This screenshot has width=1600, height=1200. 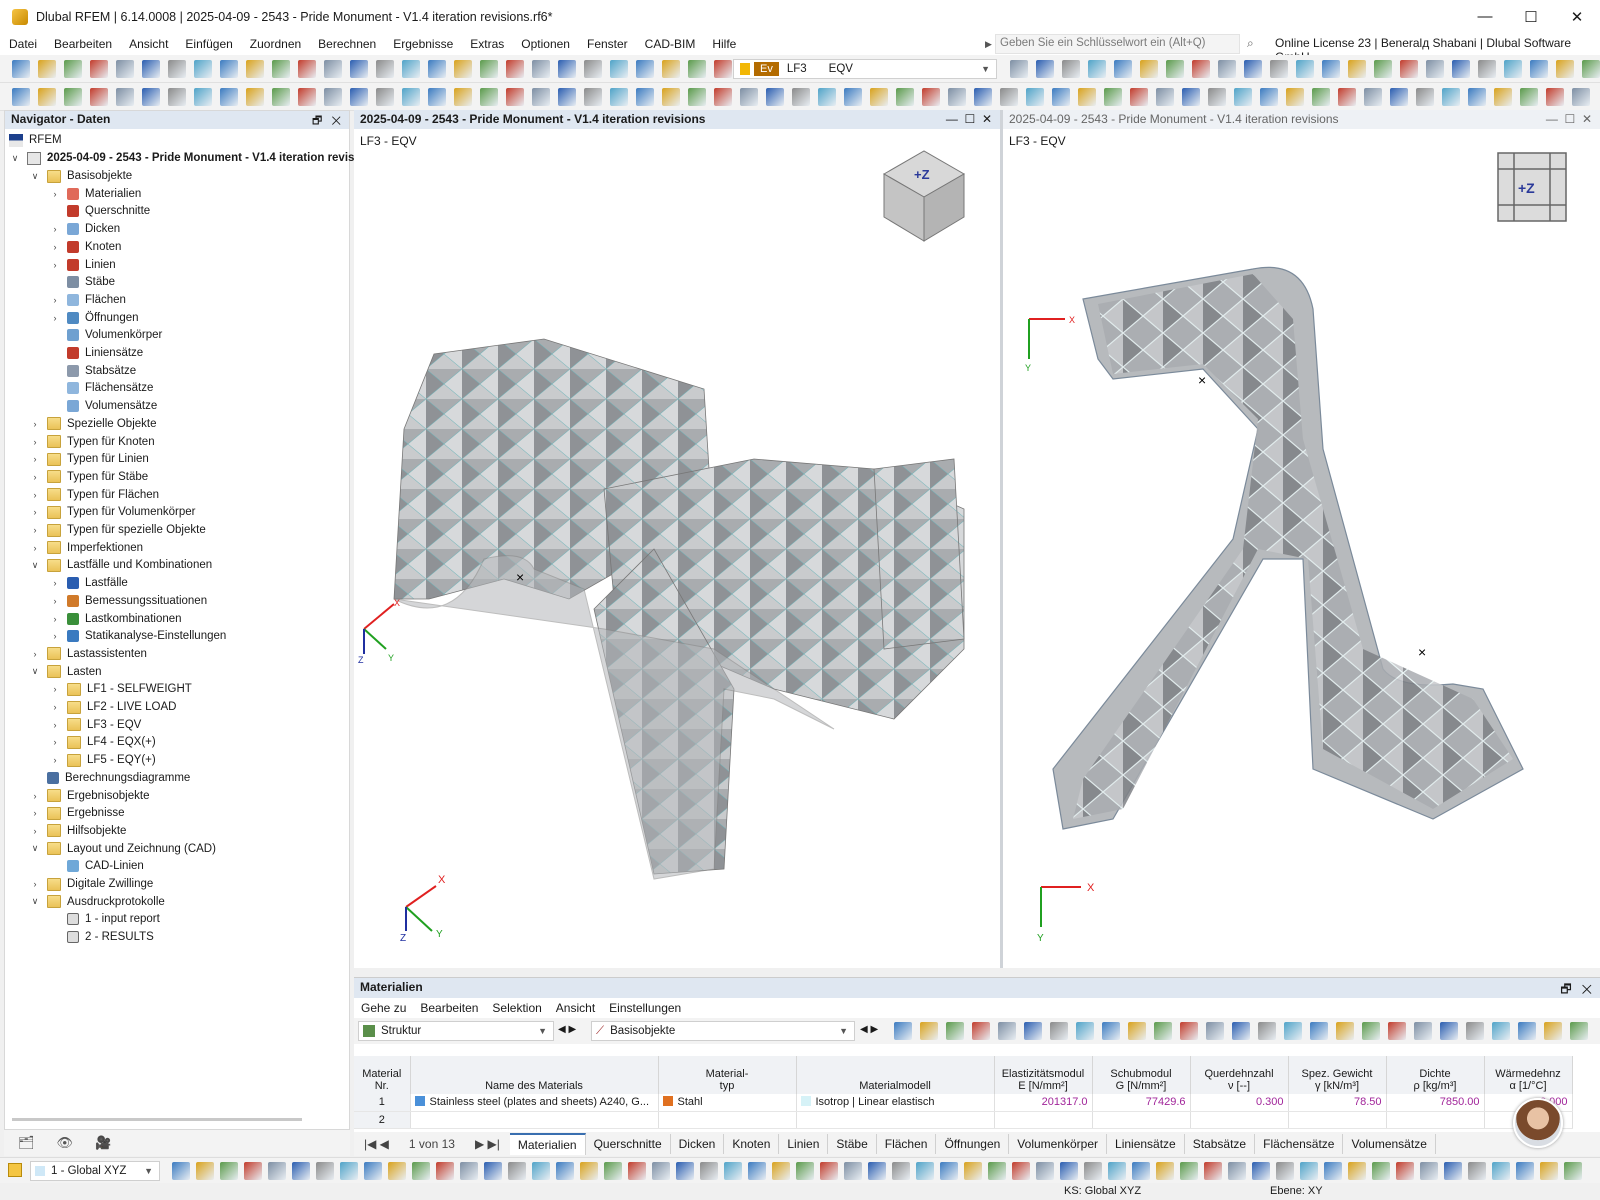 I want to click on tree-item: › Bemessungssituationen, so click(x=128, y=601).